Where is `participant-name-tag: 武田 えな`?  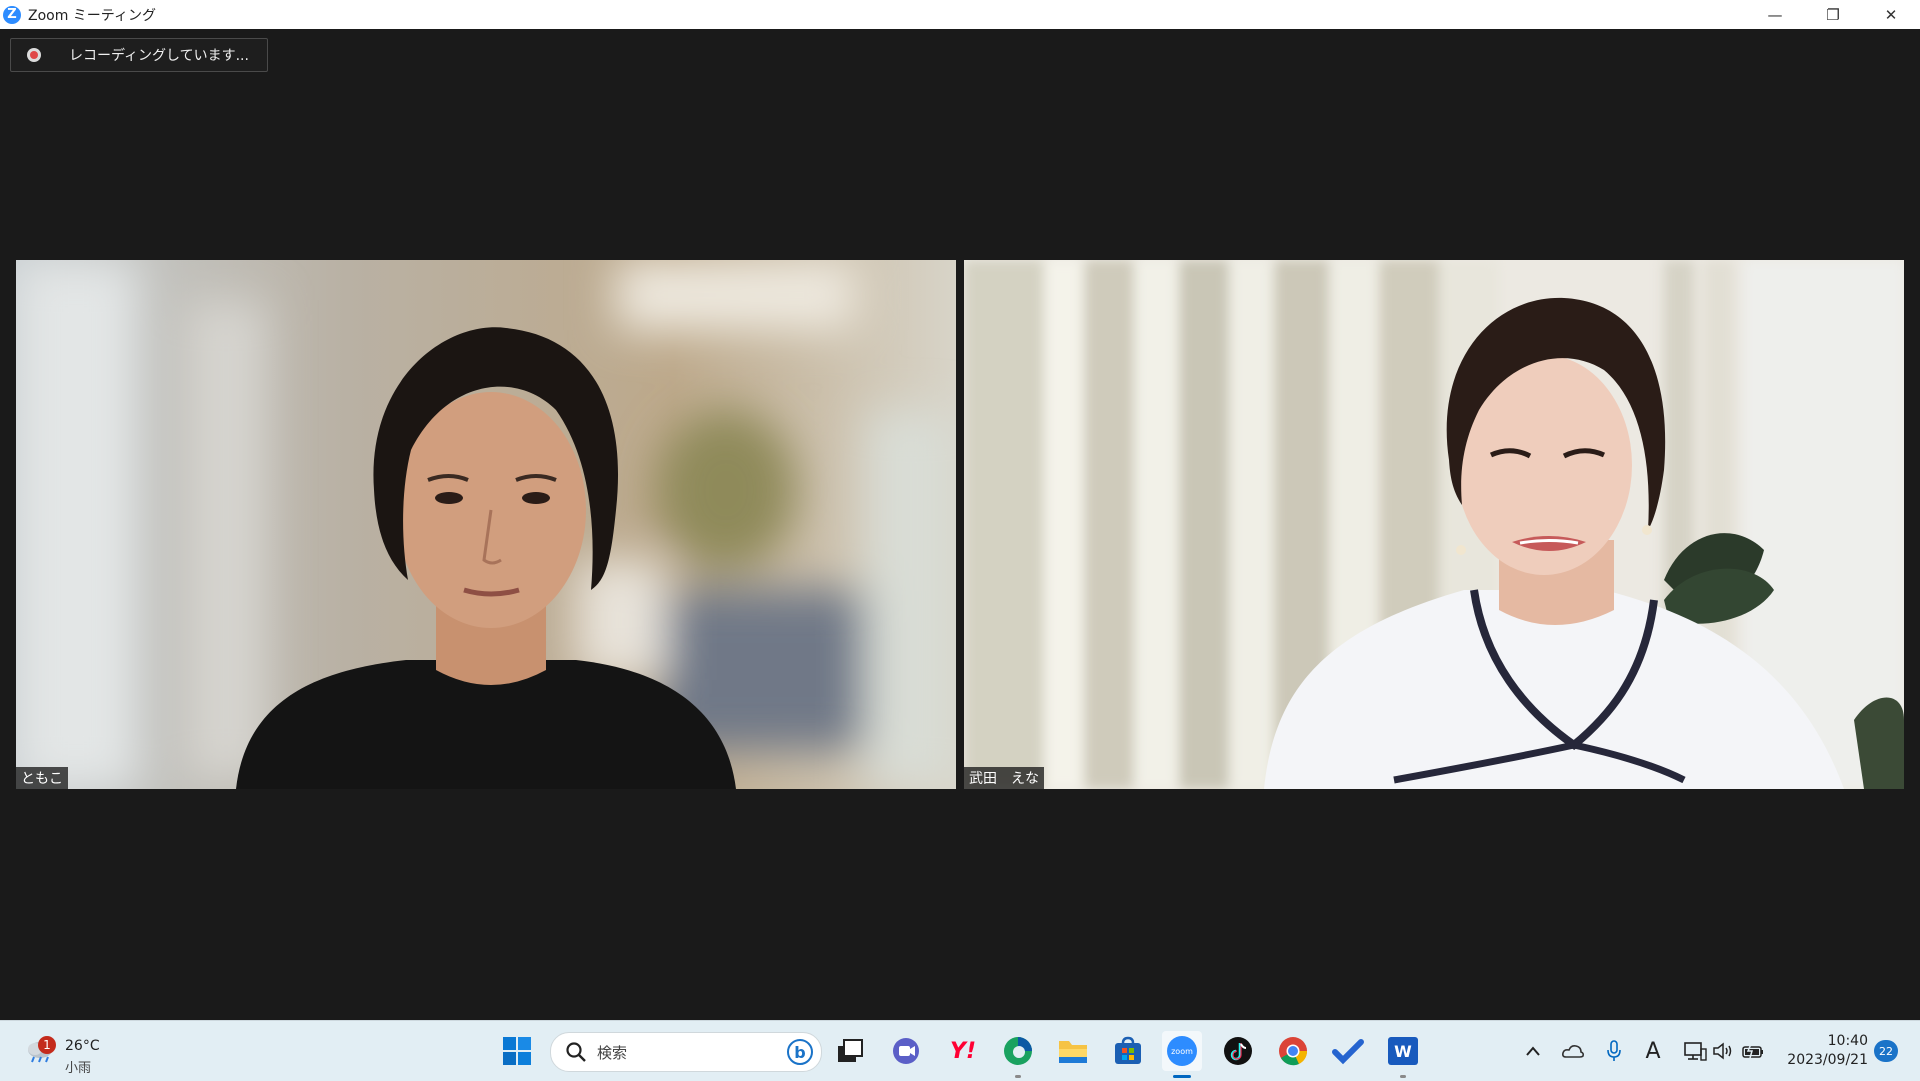
participant-name-tag: 武田 えな is located at coordinates (1004, 778).